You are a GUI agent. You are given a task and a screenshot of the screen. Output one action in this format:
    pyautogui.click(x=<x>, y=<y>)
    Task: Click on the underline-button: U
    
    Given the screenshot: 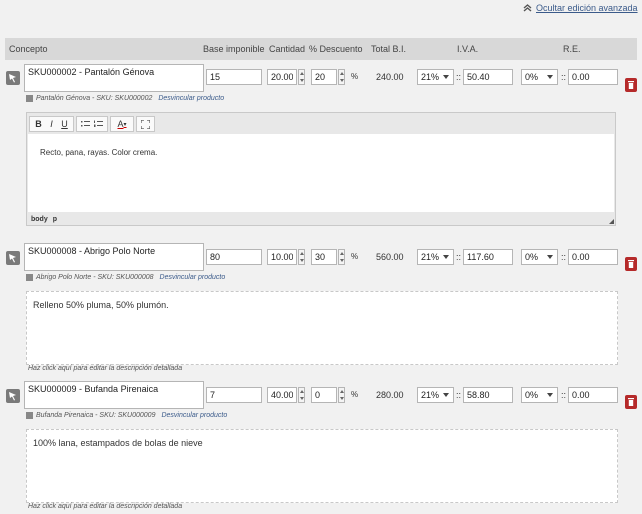 What is the action you would take?
    pyautogui.click(x=64, y=124)
    